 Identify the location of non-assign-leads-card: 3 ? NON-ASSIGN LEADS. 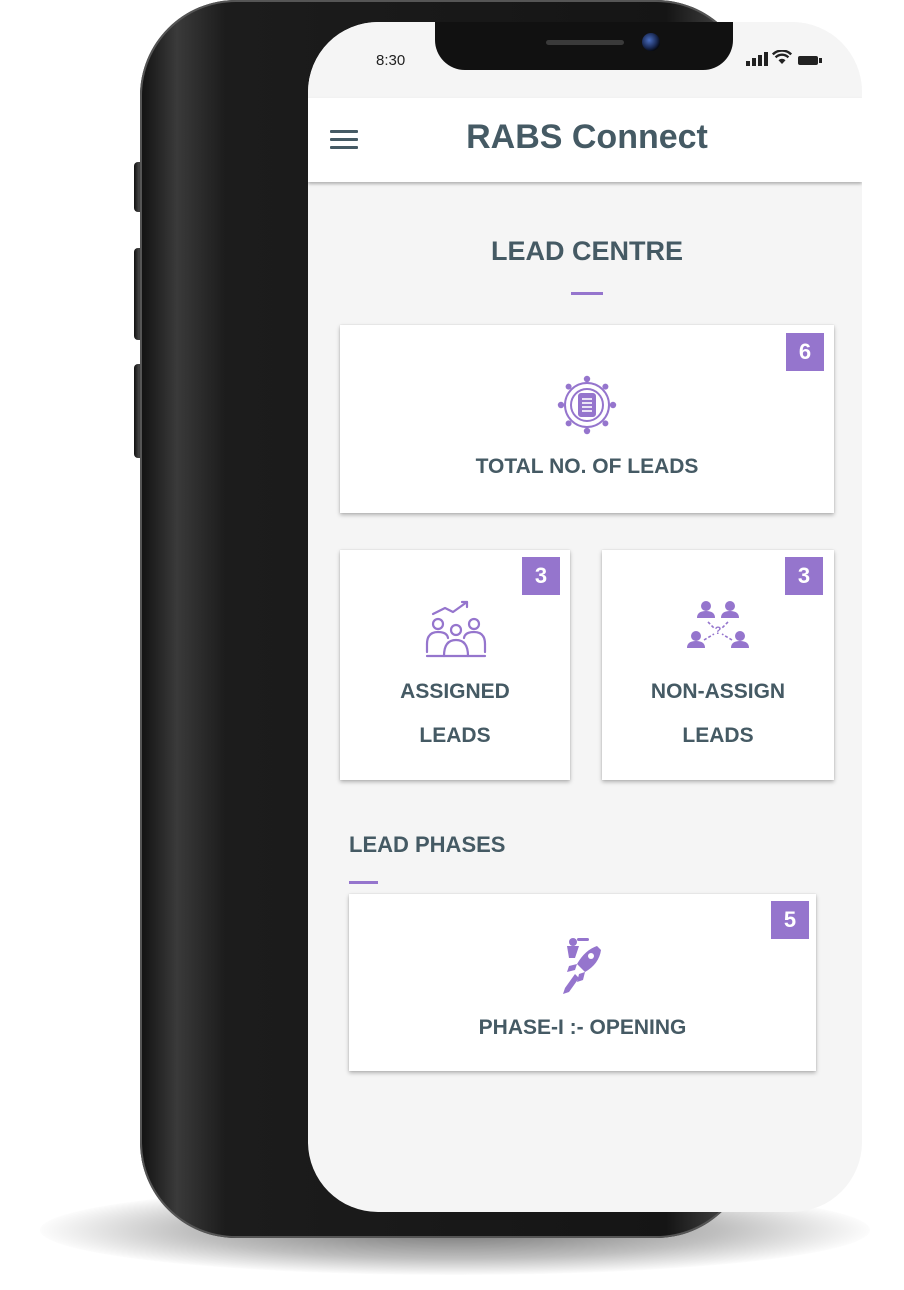
(718, 665).